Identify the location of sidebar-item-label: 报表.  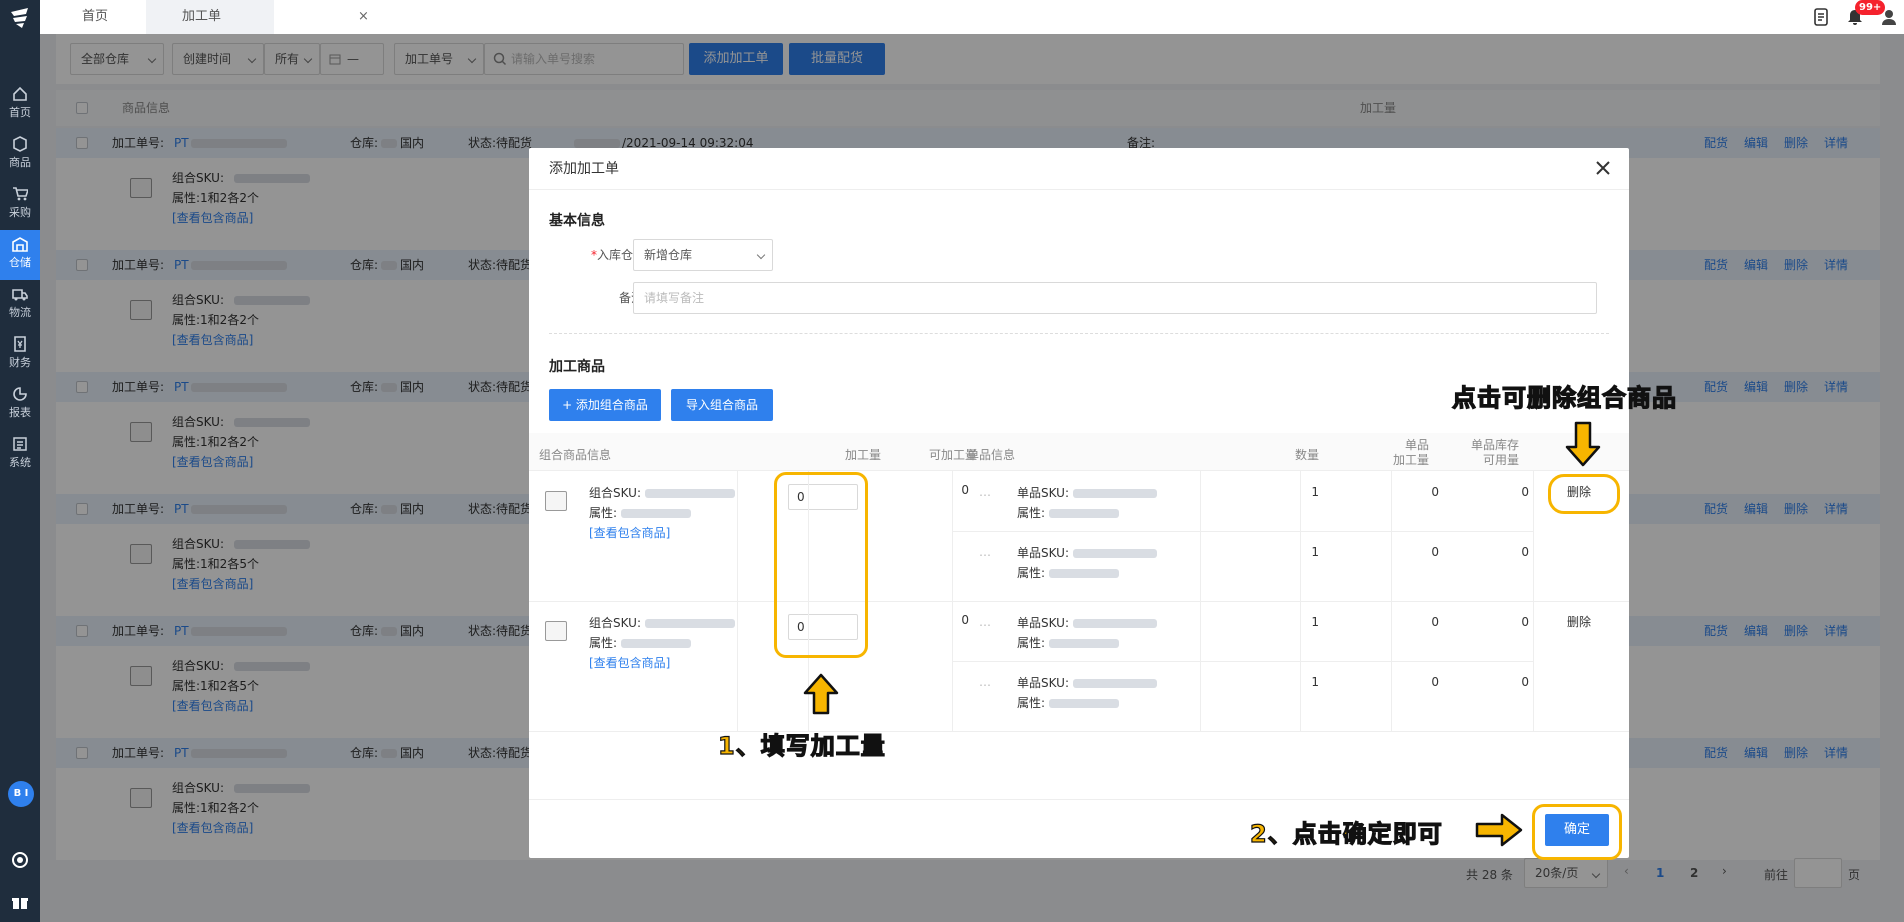
(20, 412).